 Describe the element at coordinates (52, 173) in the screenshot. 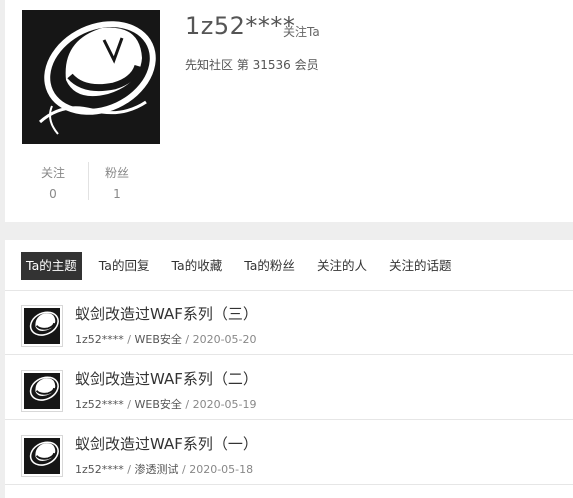

I see `stat-label: 关注` at that location.